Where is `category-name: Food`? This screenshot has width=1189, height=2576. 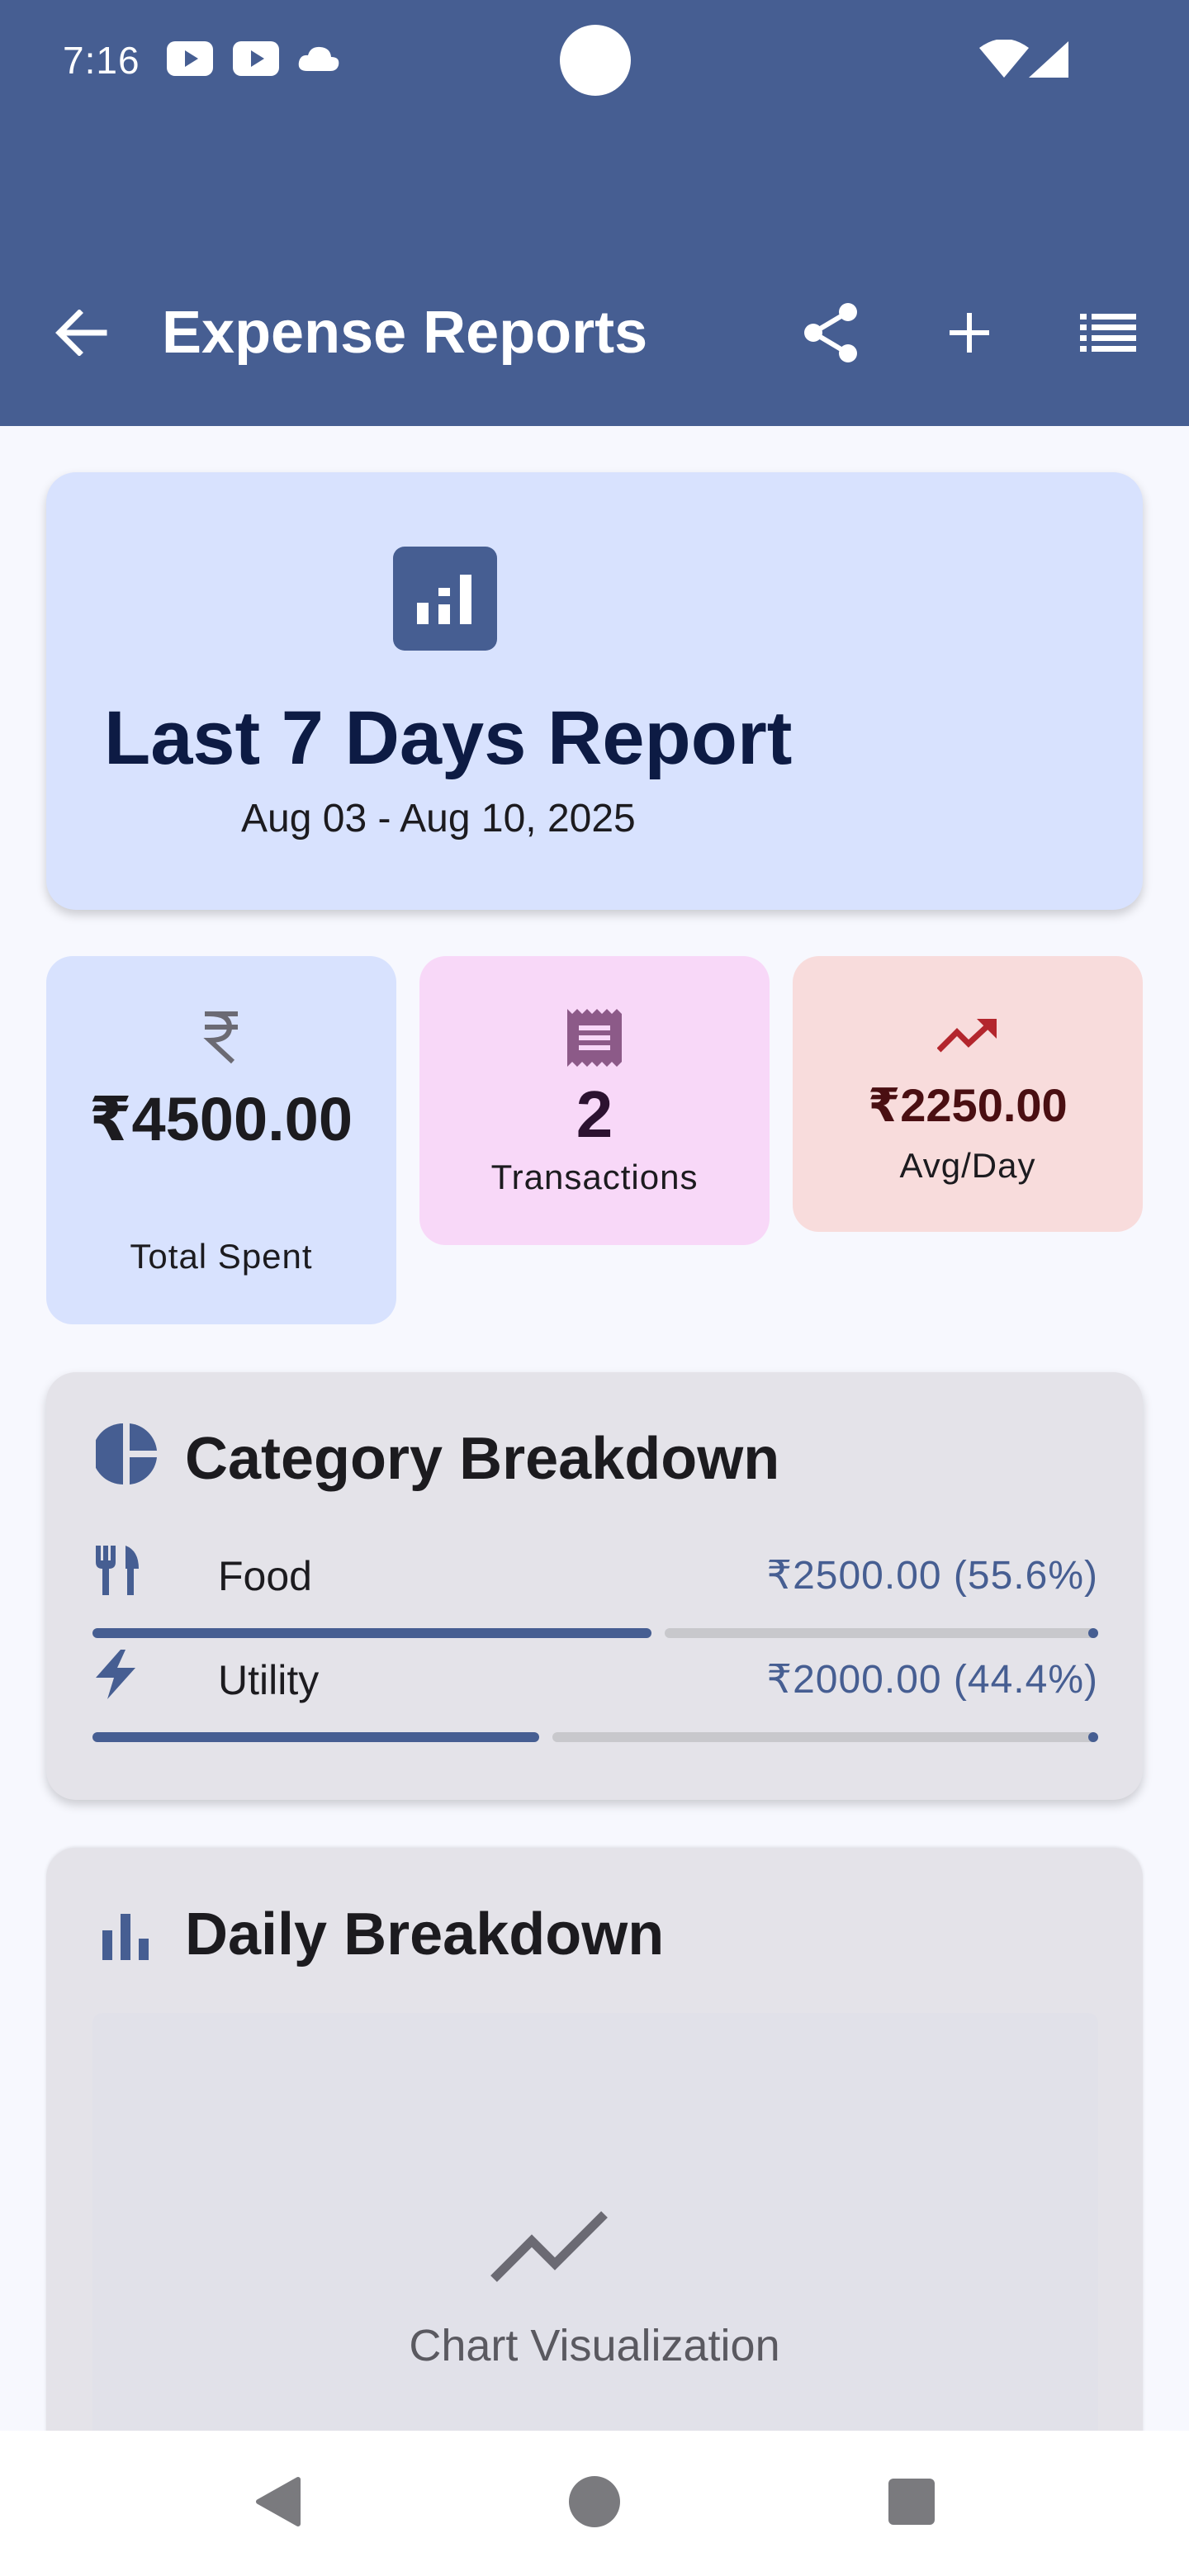
category-name: Food is located at coordinates (265, 1576).